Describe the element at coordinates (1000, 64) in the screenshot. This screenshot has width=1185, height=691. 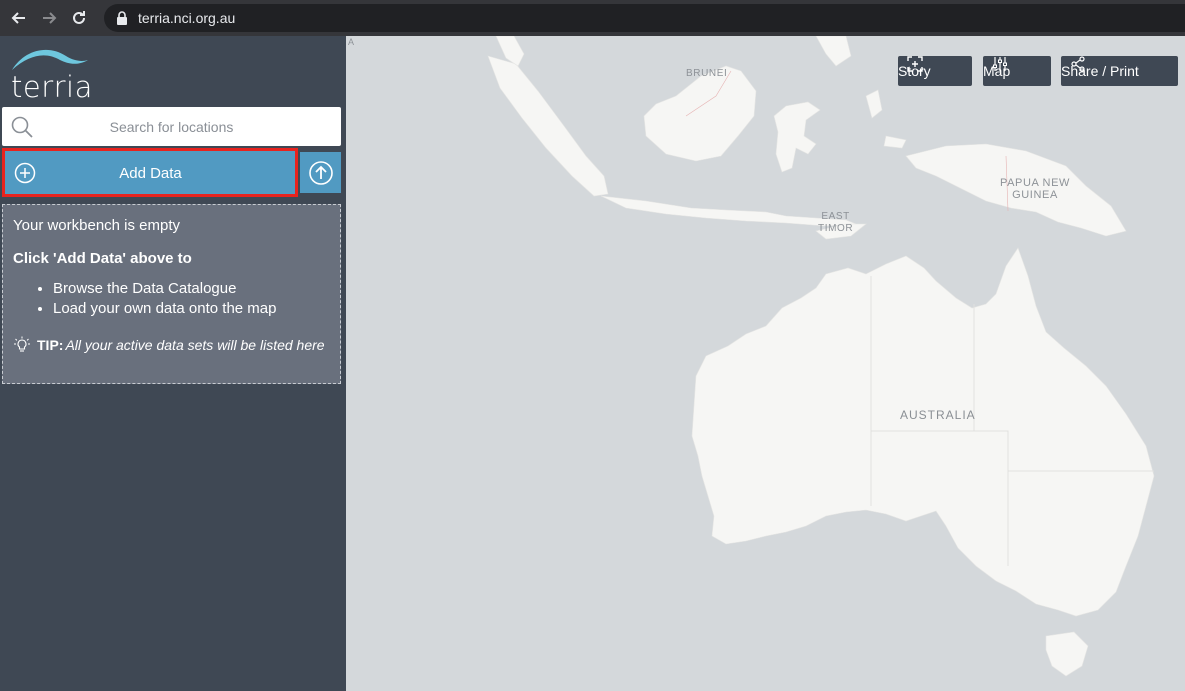
I see `sliders-icon` at that location.